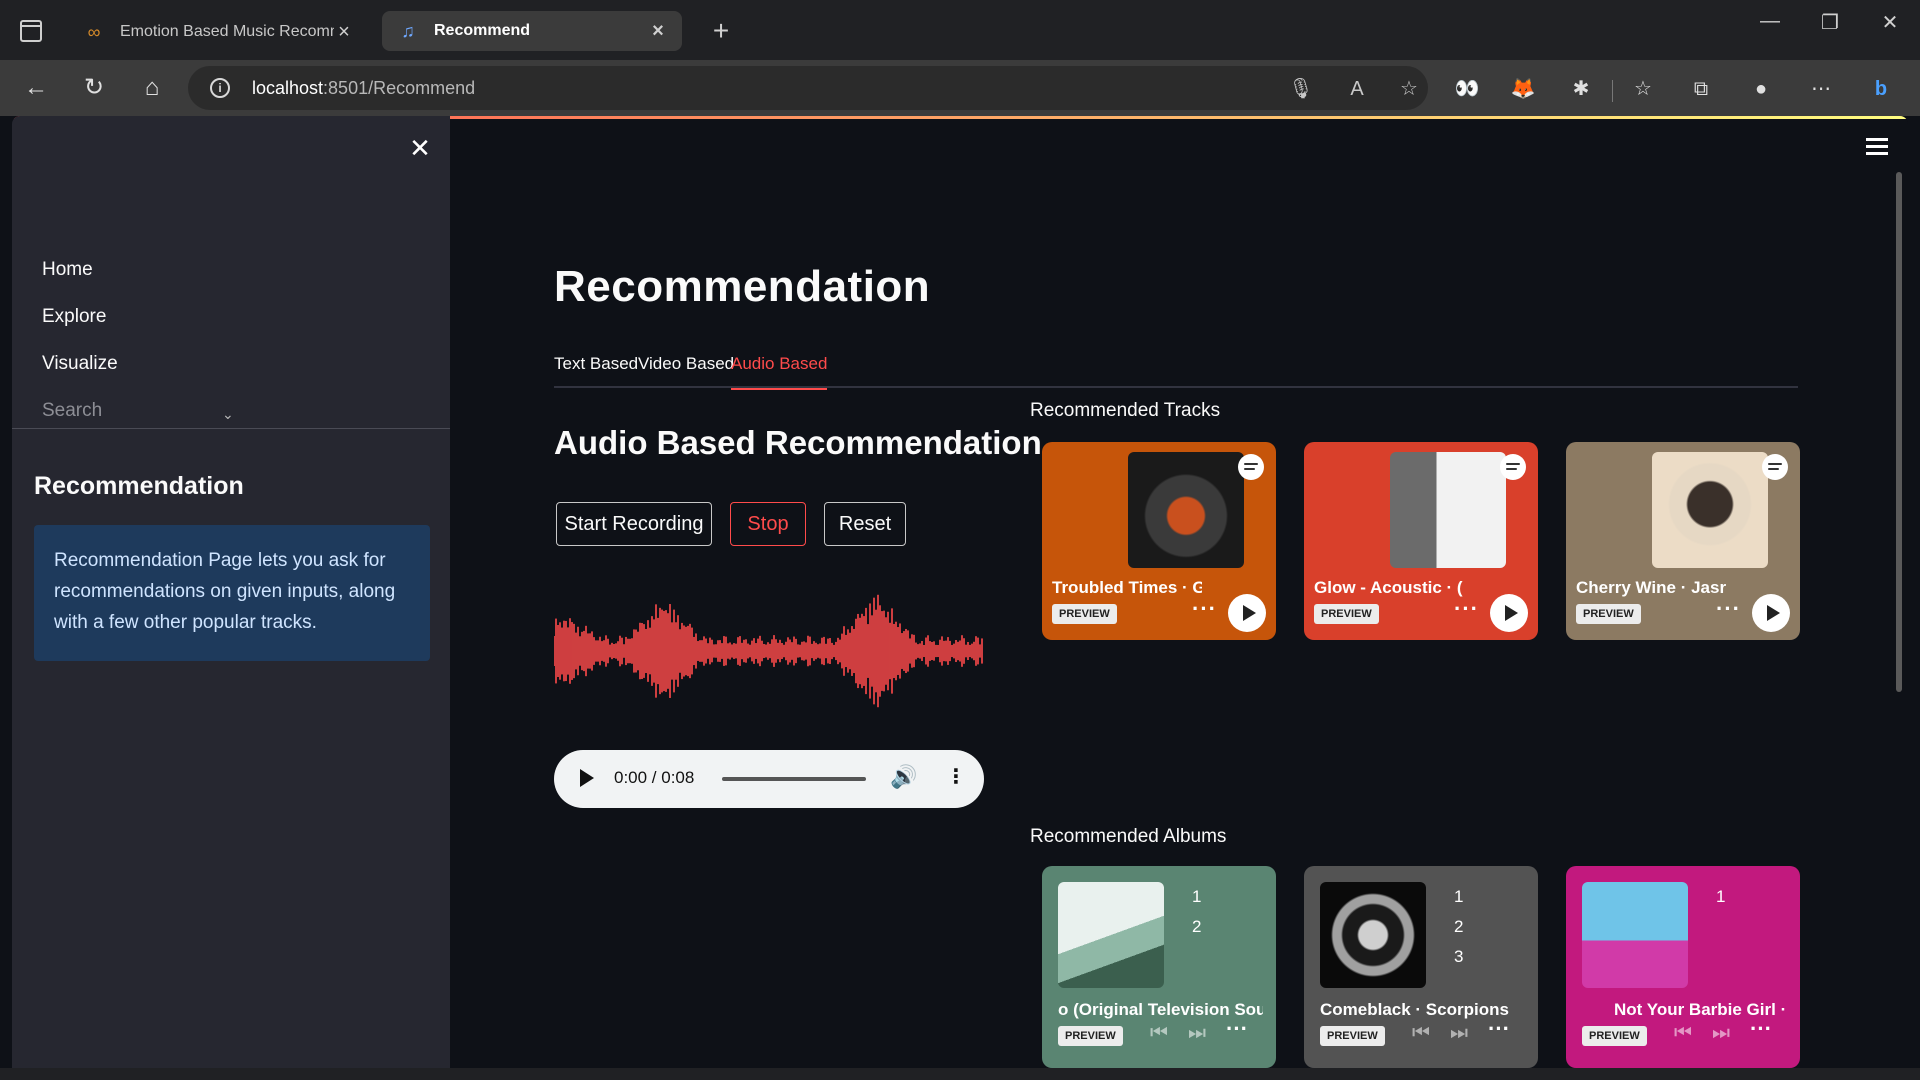 This screenshot has height=1080, width=1920. I want to click on profile-avatar: ●, so click(1761, 89).